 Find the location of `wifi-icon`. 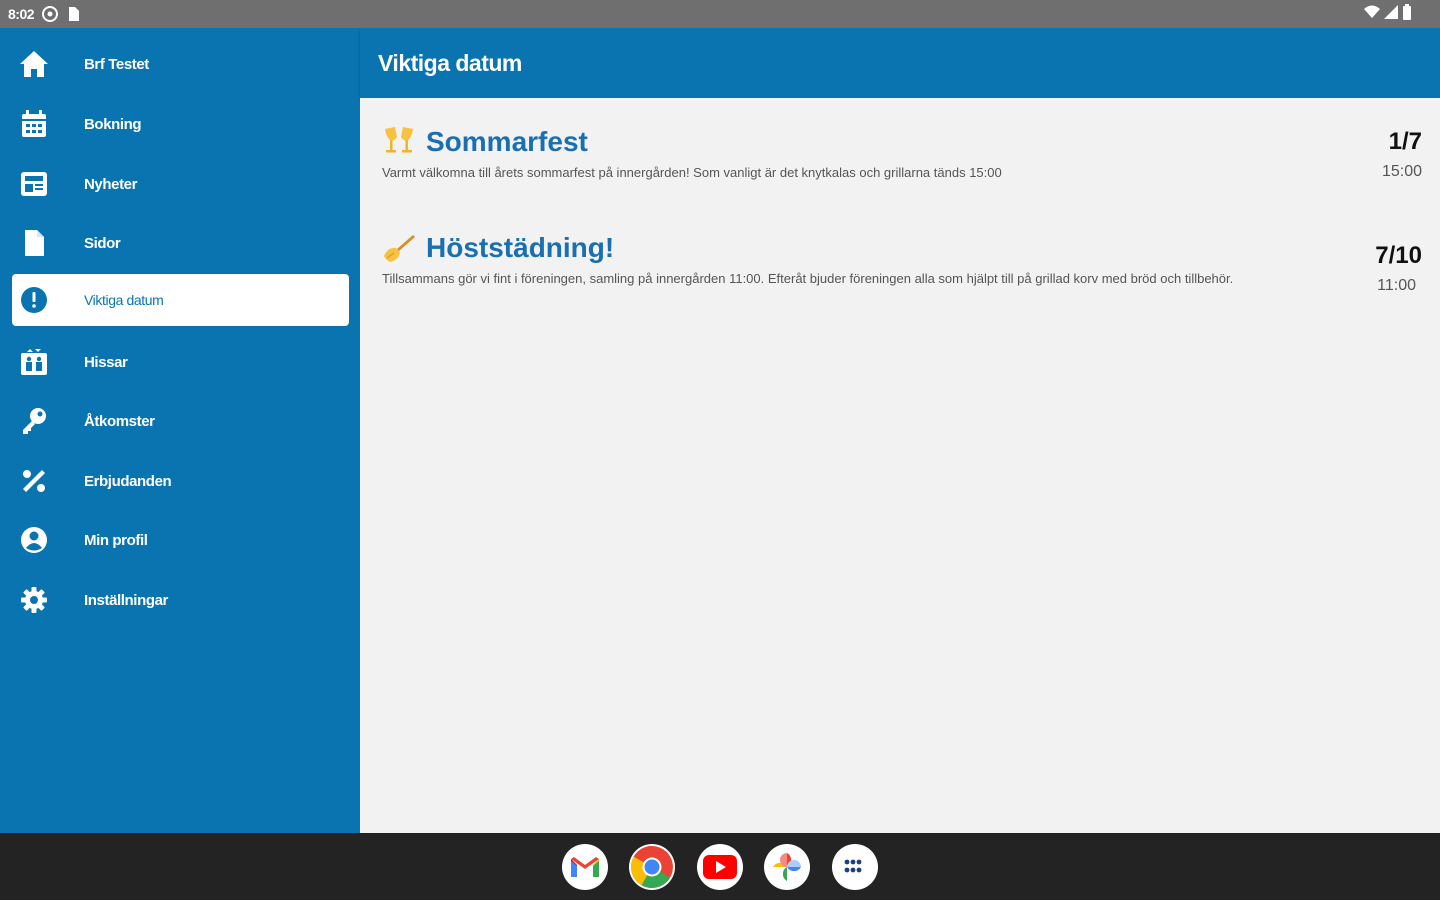

wifi-icon is located at coordinates (1372, 14).